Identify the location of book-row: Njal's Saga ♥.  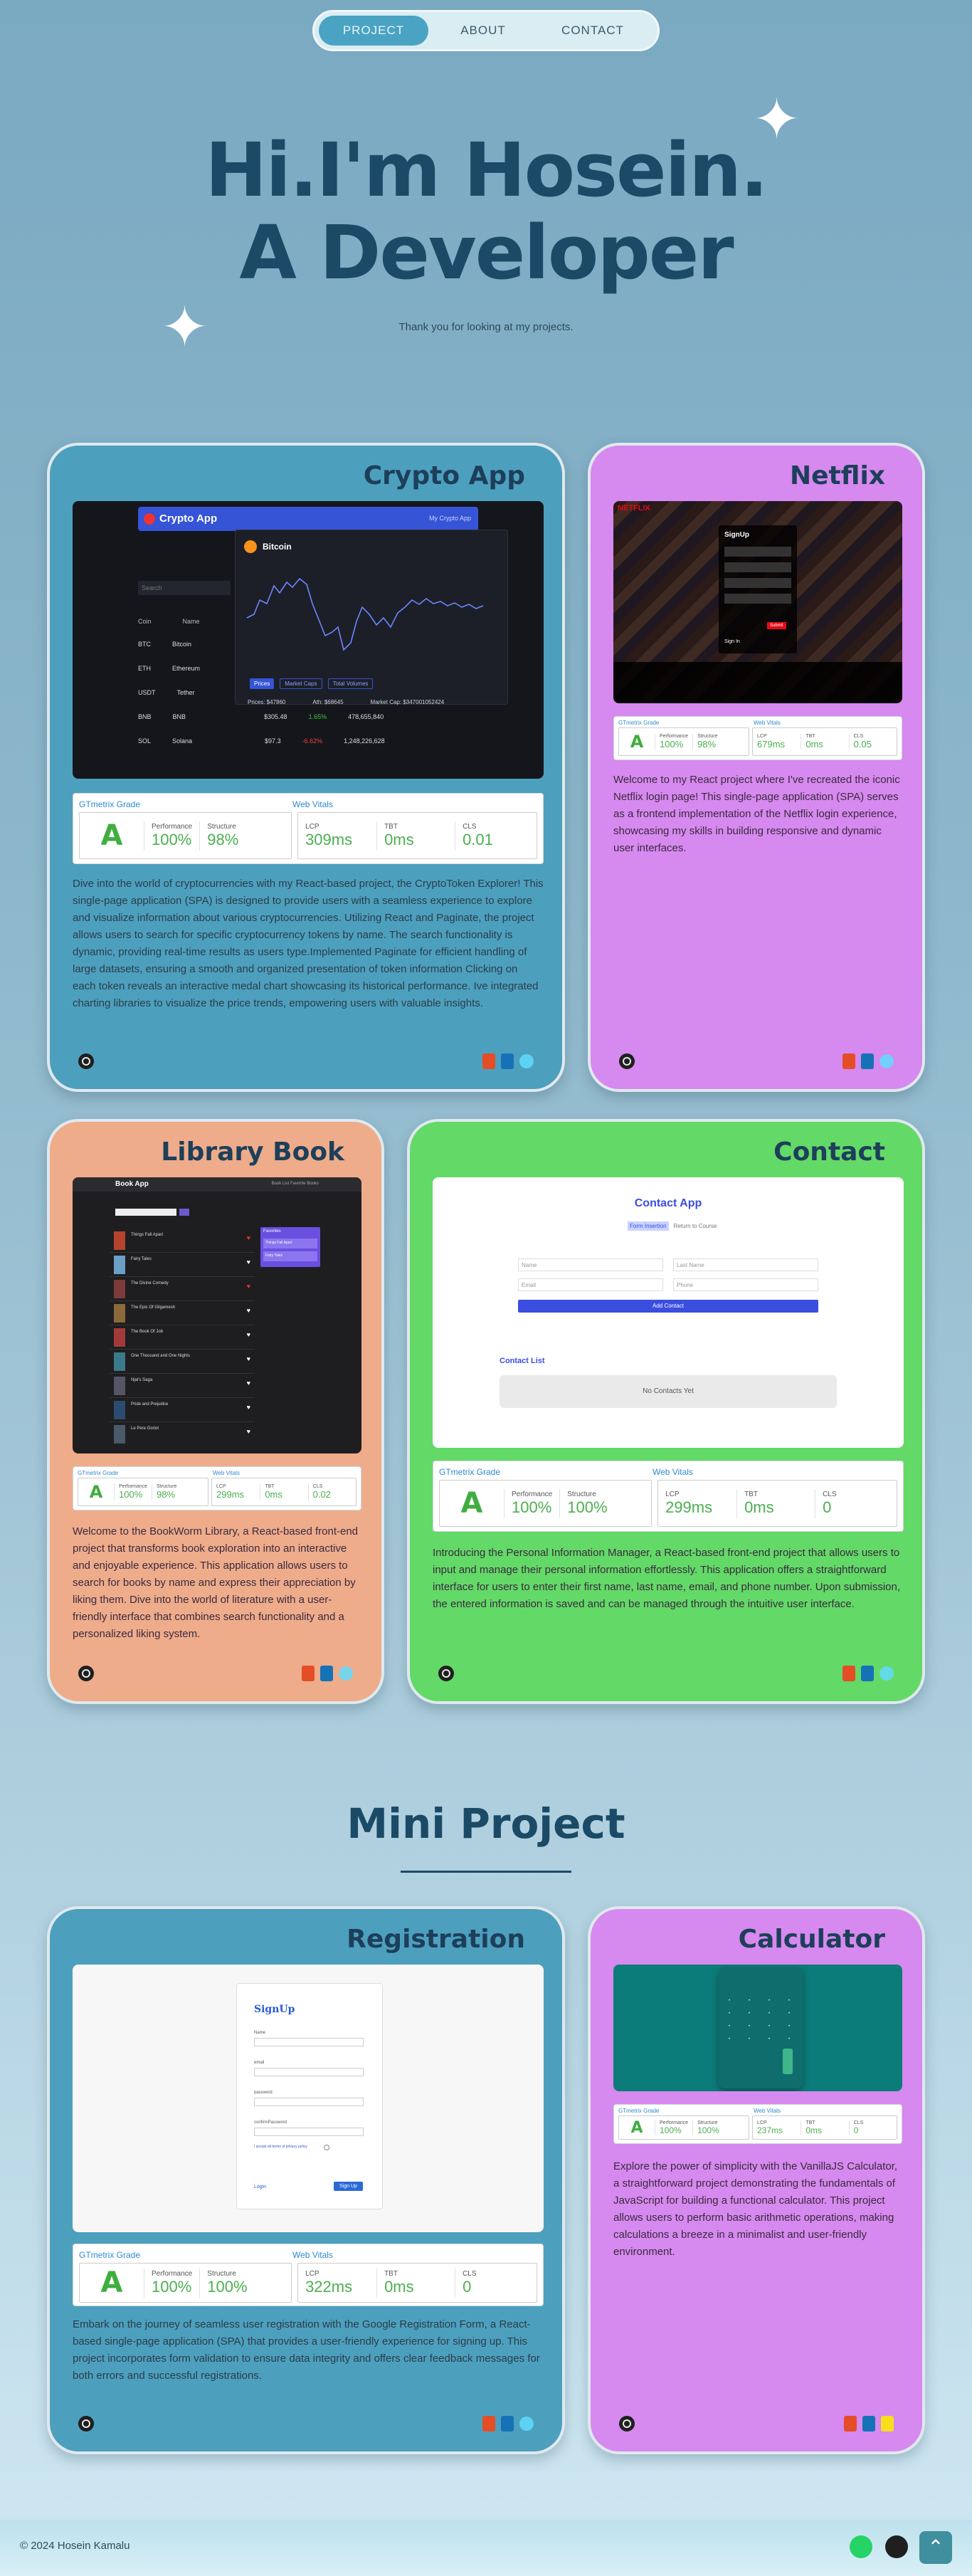
(182, 1386).